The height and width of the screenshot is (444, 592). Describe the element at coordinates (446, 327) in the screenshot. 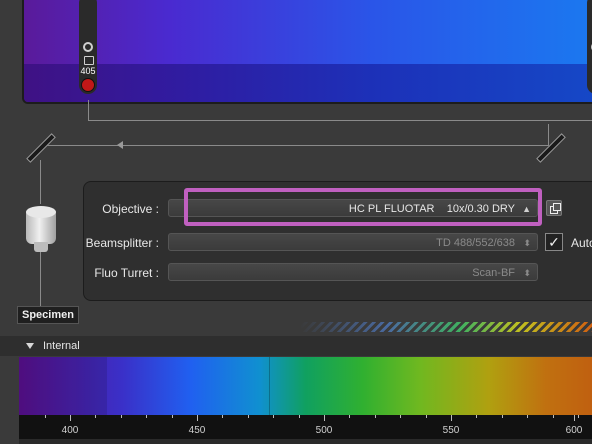

I see `spectrum-stripe` at that location.